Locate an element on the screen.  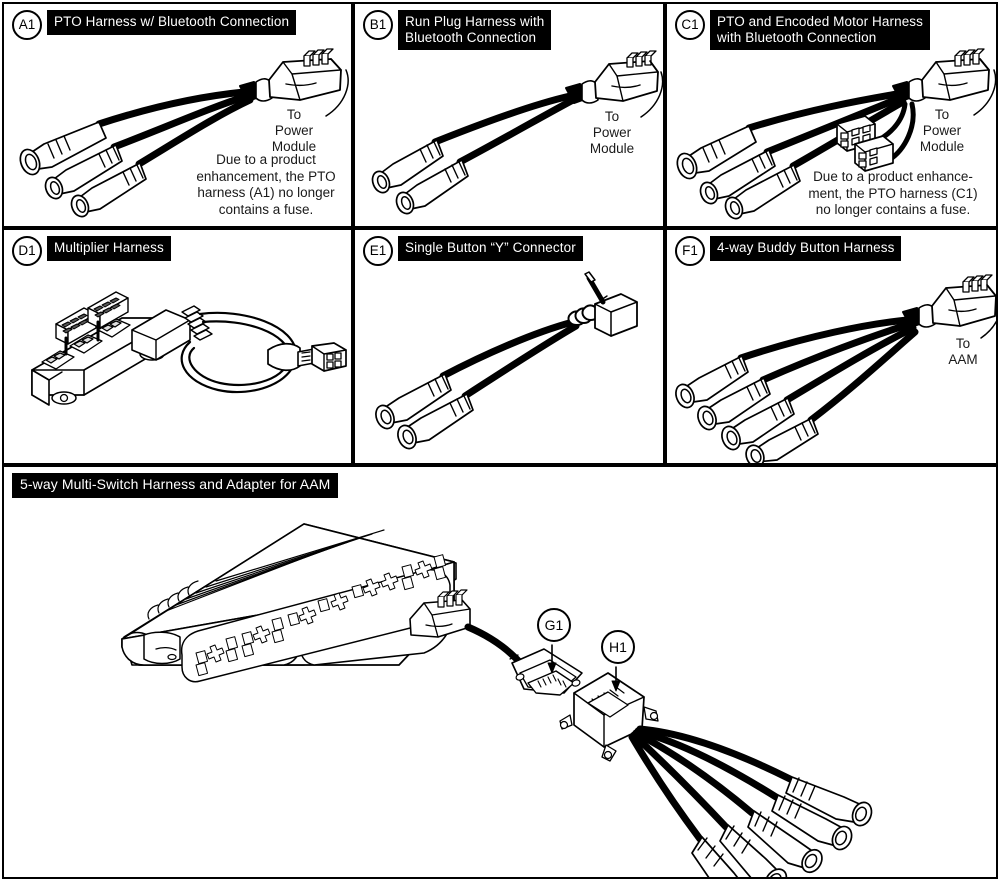
panel-c1-to-power-module-label: To Power Module is located at coordinates (942, 130).